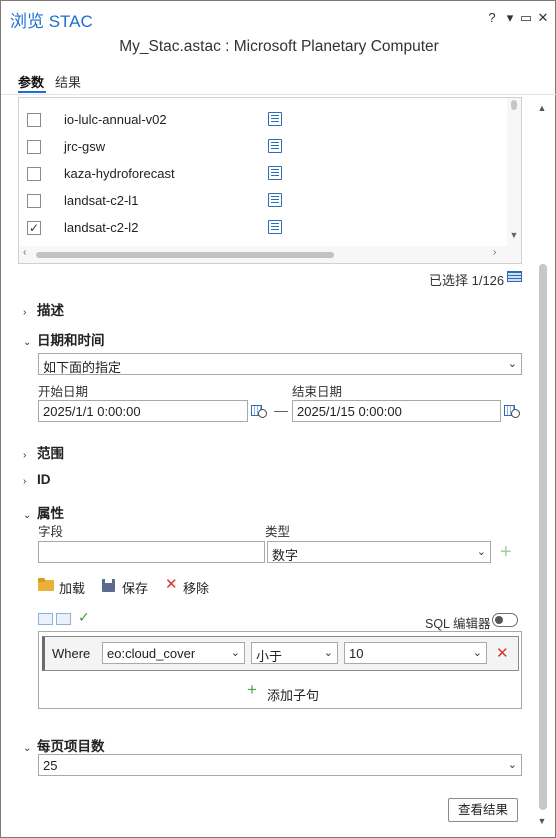  What do you see at coordinates (280, 364) in the screenshot?
I see `datetime-mode-select: 如下面的指定 ⌄` at bounding box center [280, 364].